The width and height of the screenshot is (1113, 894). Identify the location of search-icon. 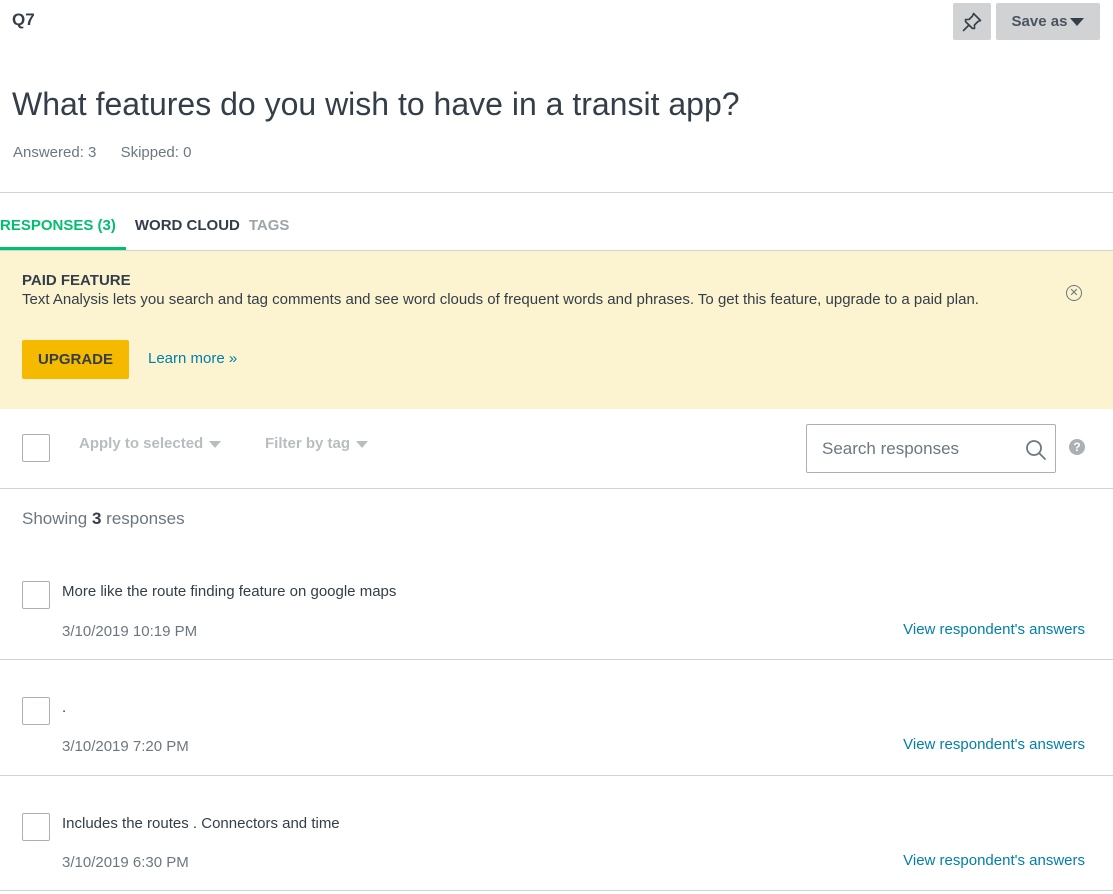
(1036, 450).